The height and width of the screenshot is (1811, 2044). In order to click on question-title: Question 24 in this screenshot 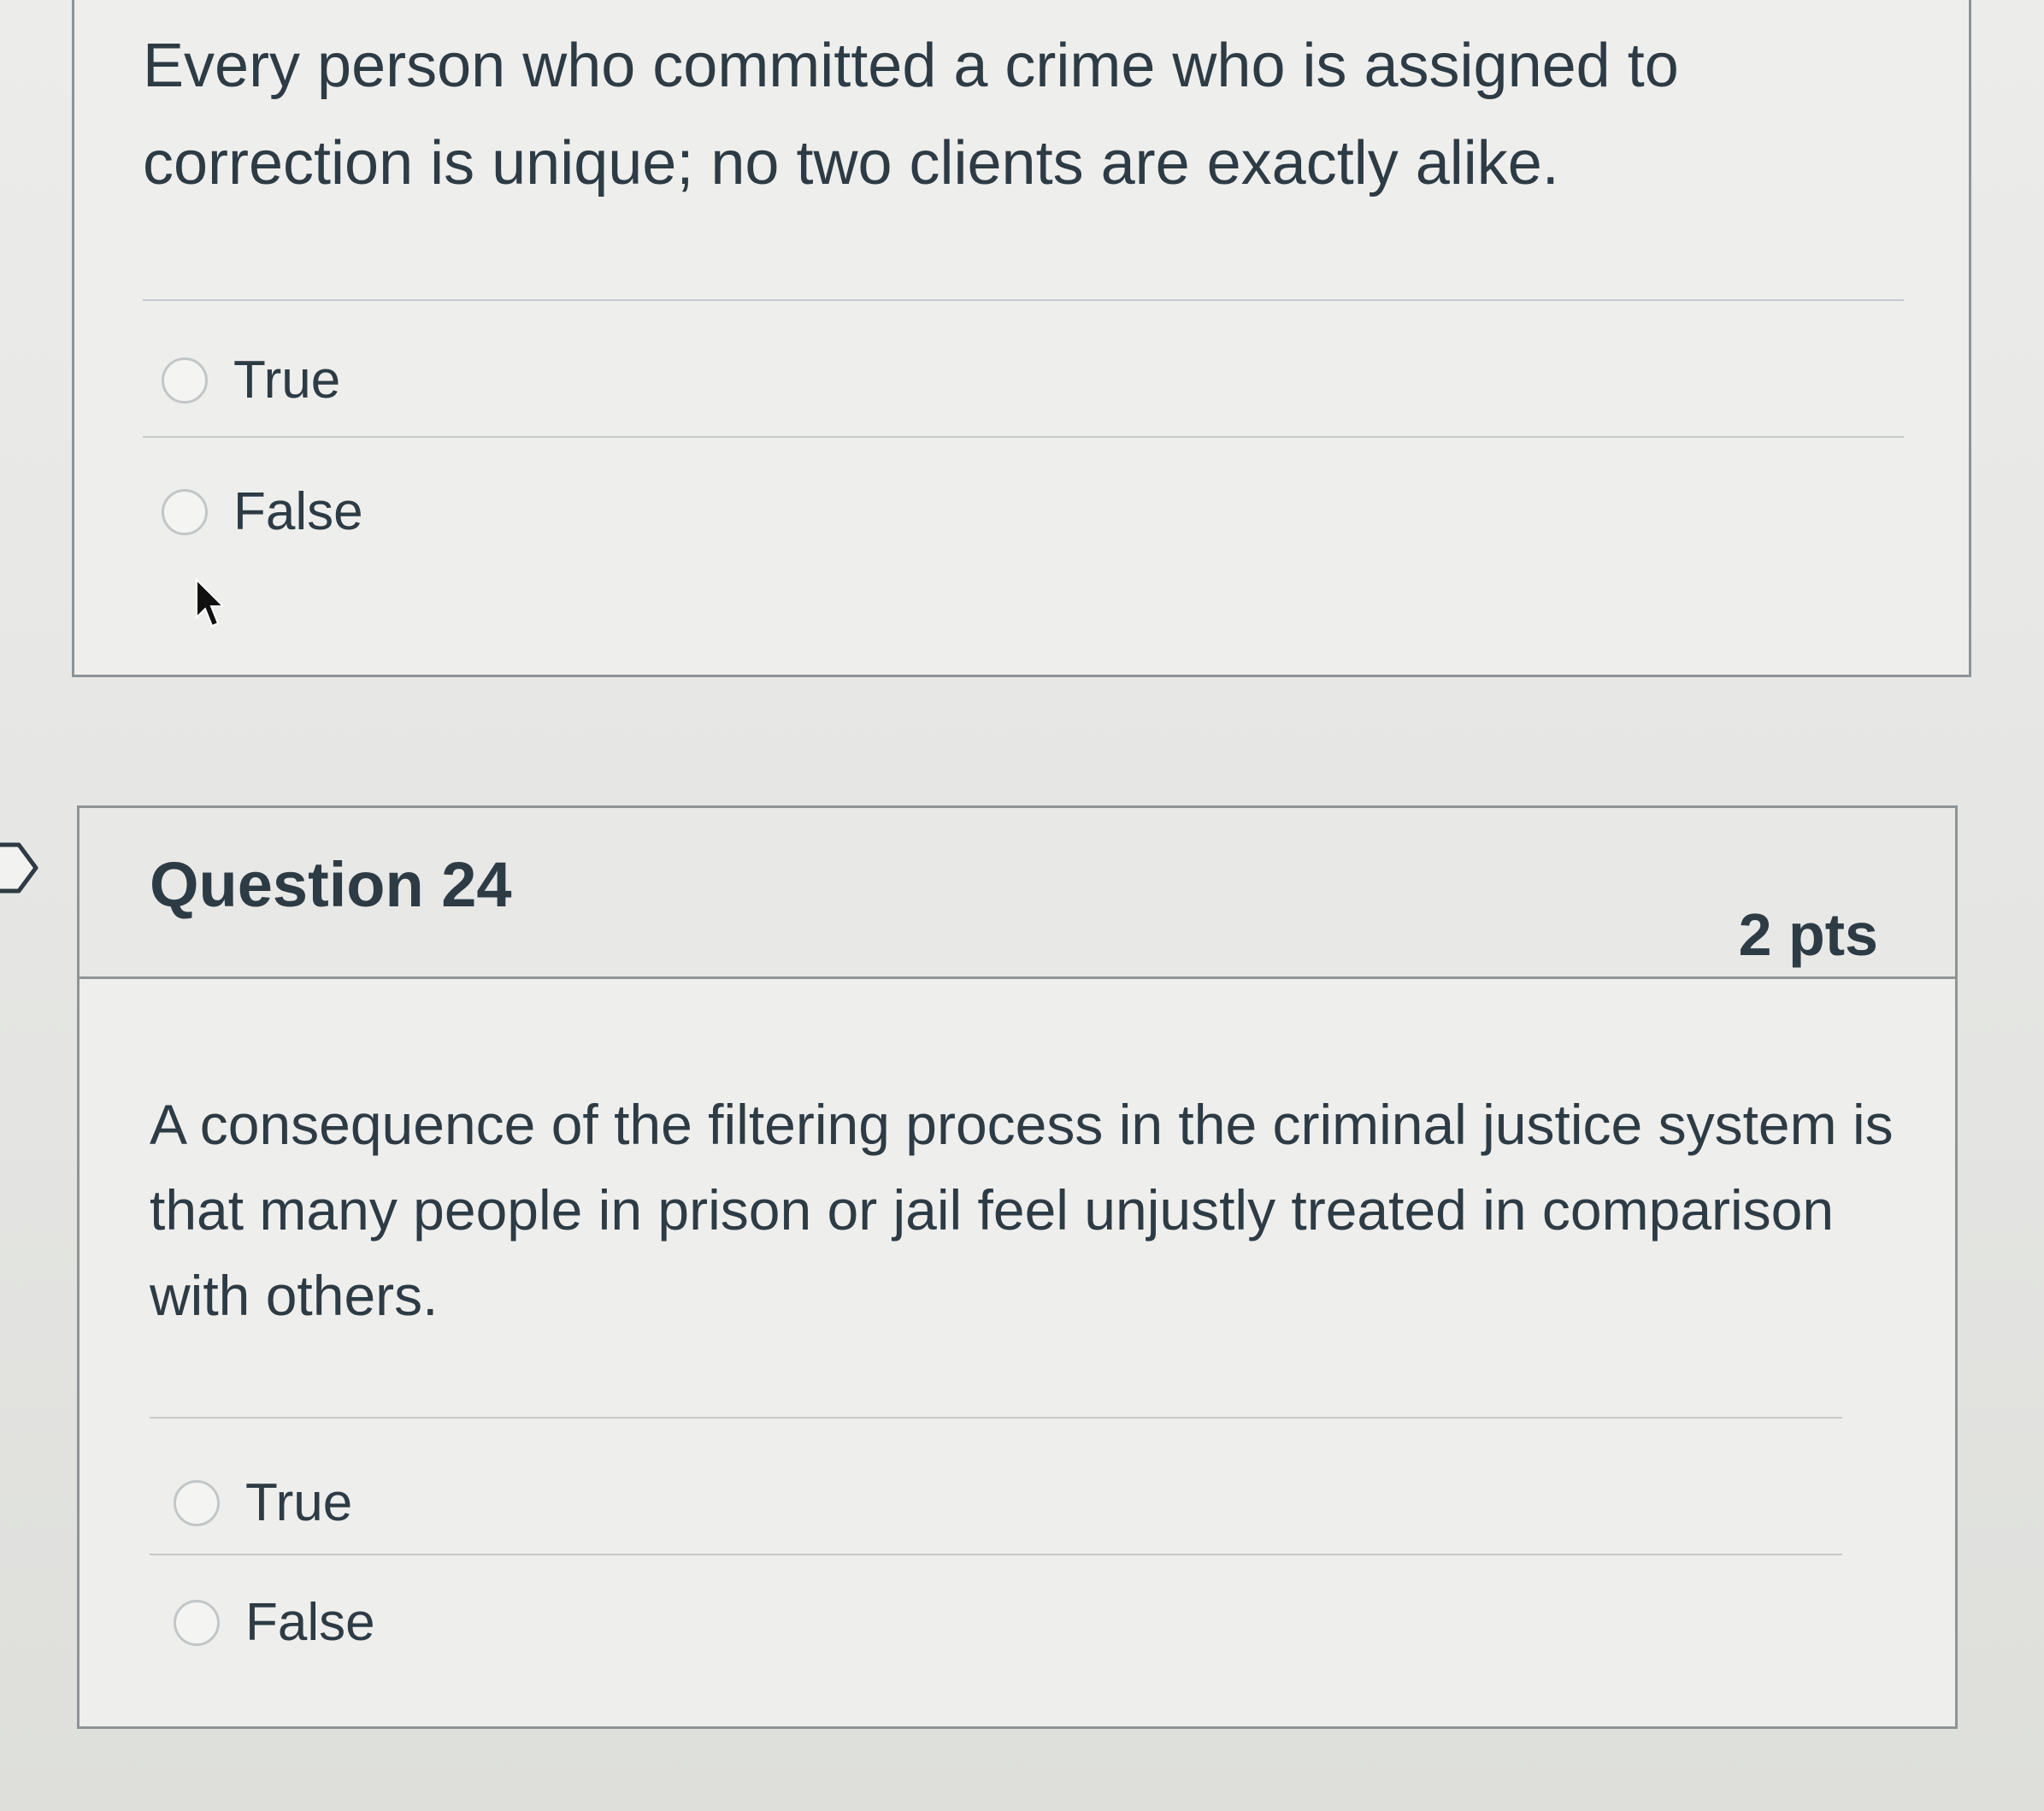, I will do `click(331, 884)`.